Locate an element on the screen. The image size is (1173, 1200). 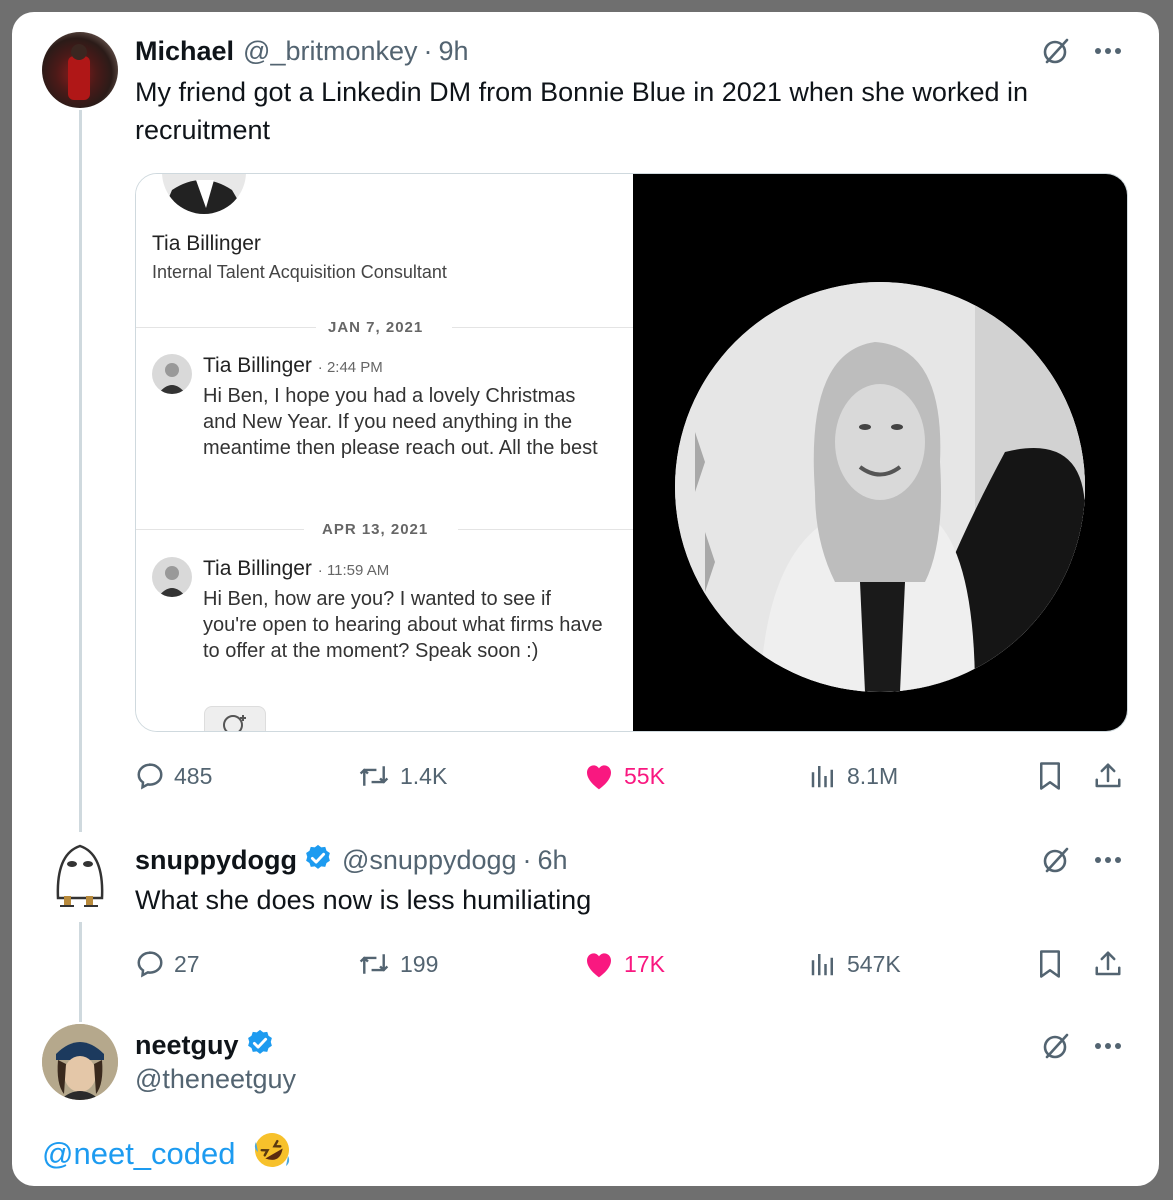
reply-button: 27 is located at coordinates (167, 964).